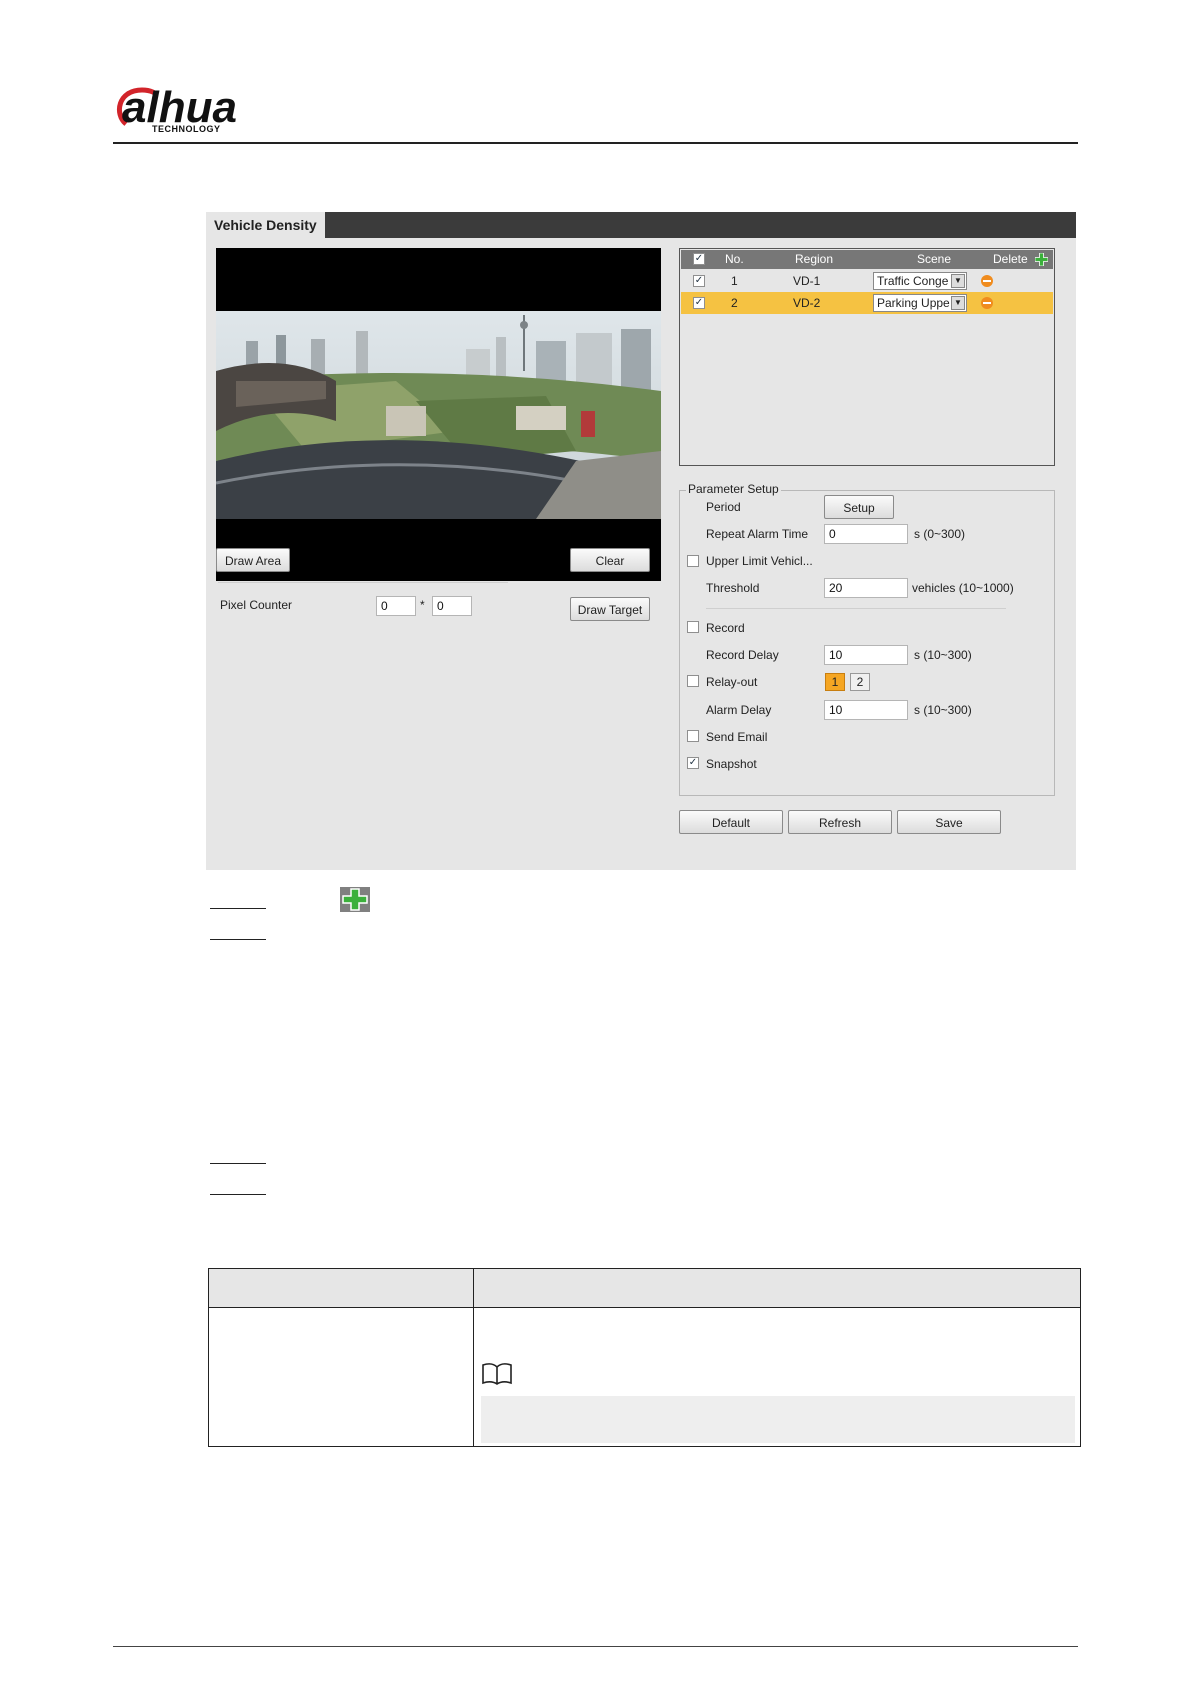  What do you see at coordinates (856, 608) in the screenshot?
I see `param-divider` at bounding box center [856, 608].